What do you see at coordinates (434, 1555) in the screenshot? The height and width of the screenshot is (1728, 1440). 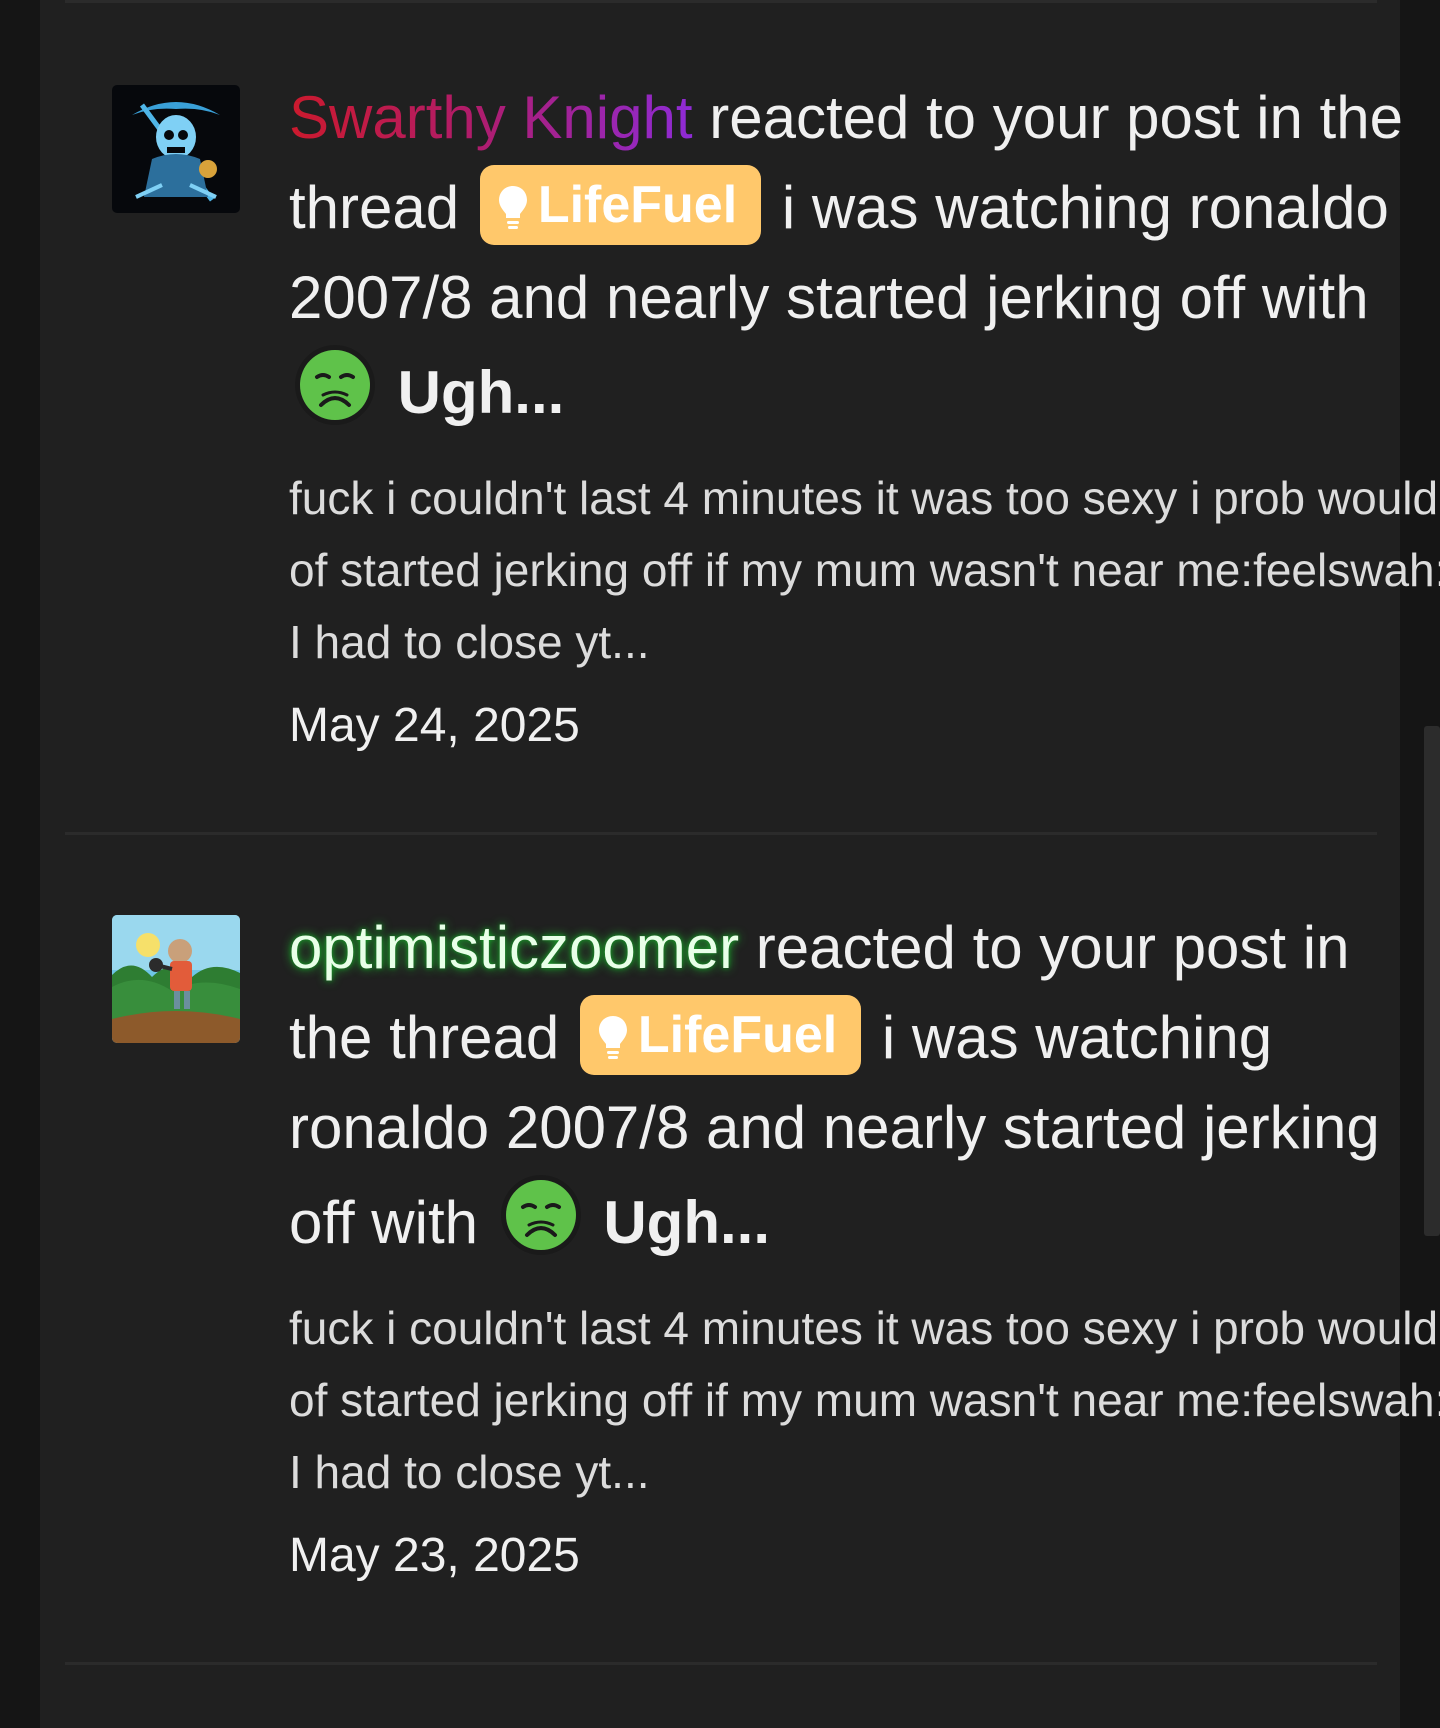 I see `alert-date: May 23, 2025` at bounding box center [434, 1555].